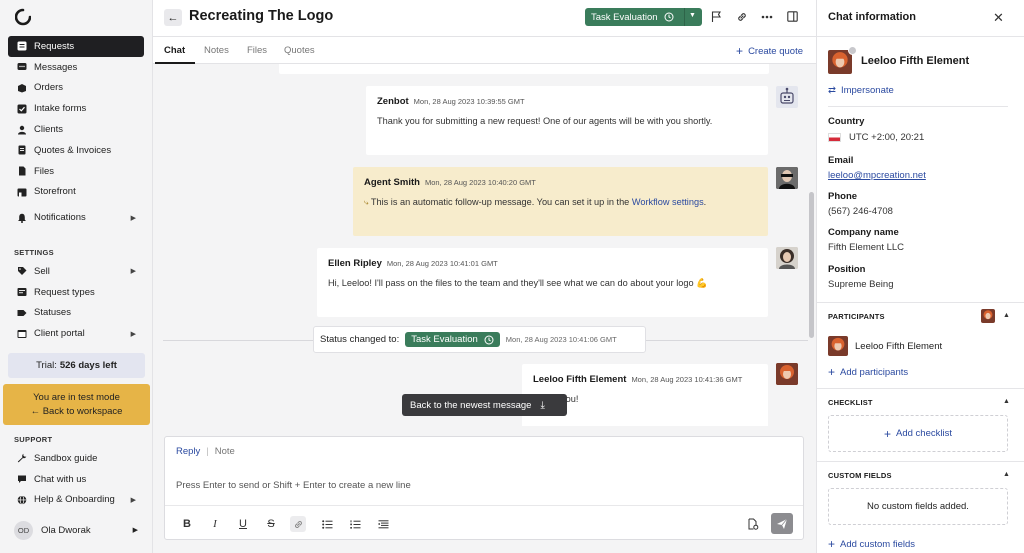 The width and height of the screenshot is (1024, 553). What do you see at coordinates (49, 130) in the screenshot?
I see `sidebar-item-label: Clients` at bounding box center [49, 130].